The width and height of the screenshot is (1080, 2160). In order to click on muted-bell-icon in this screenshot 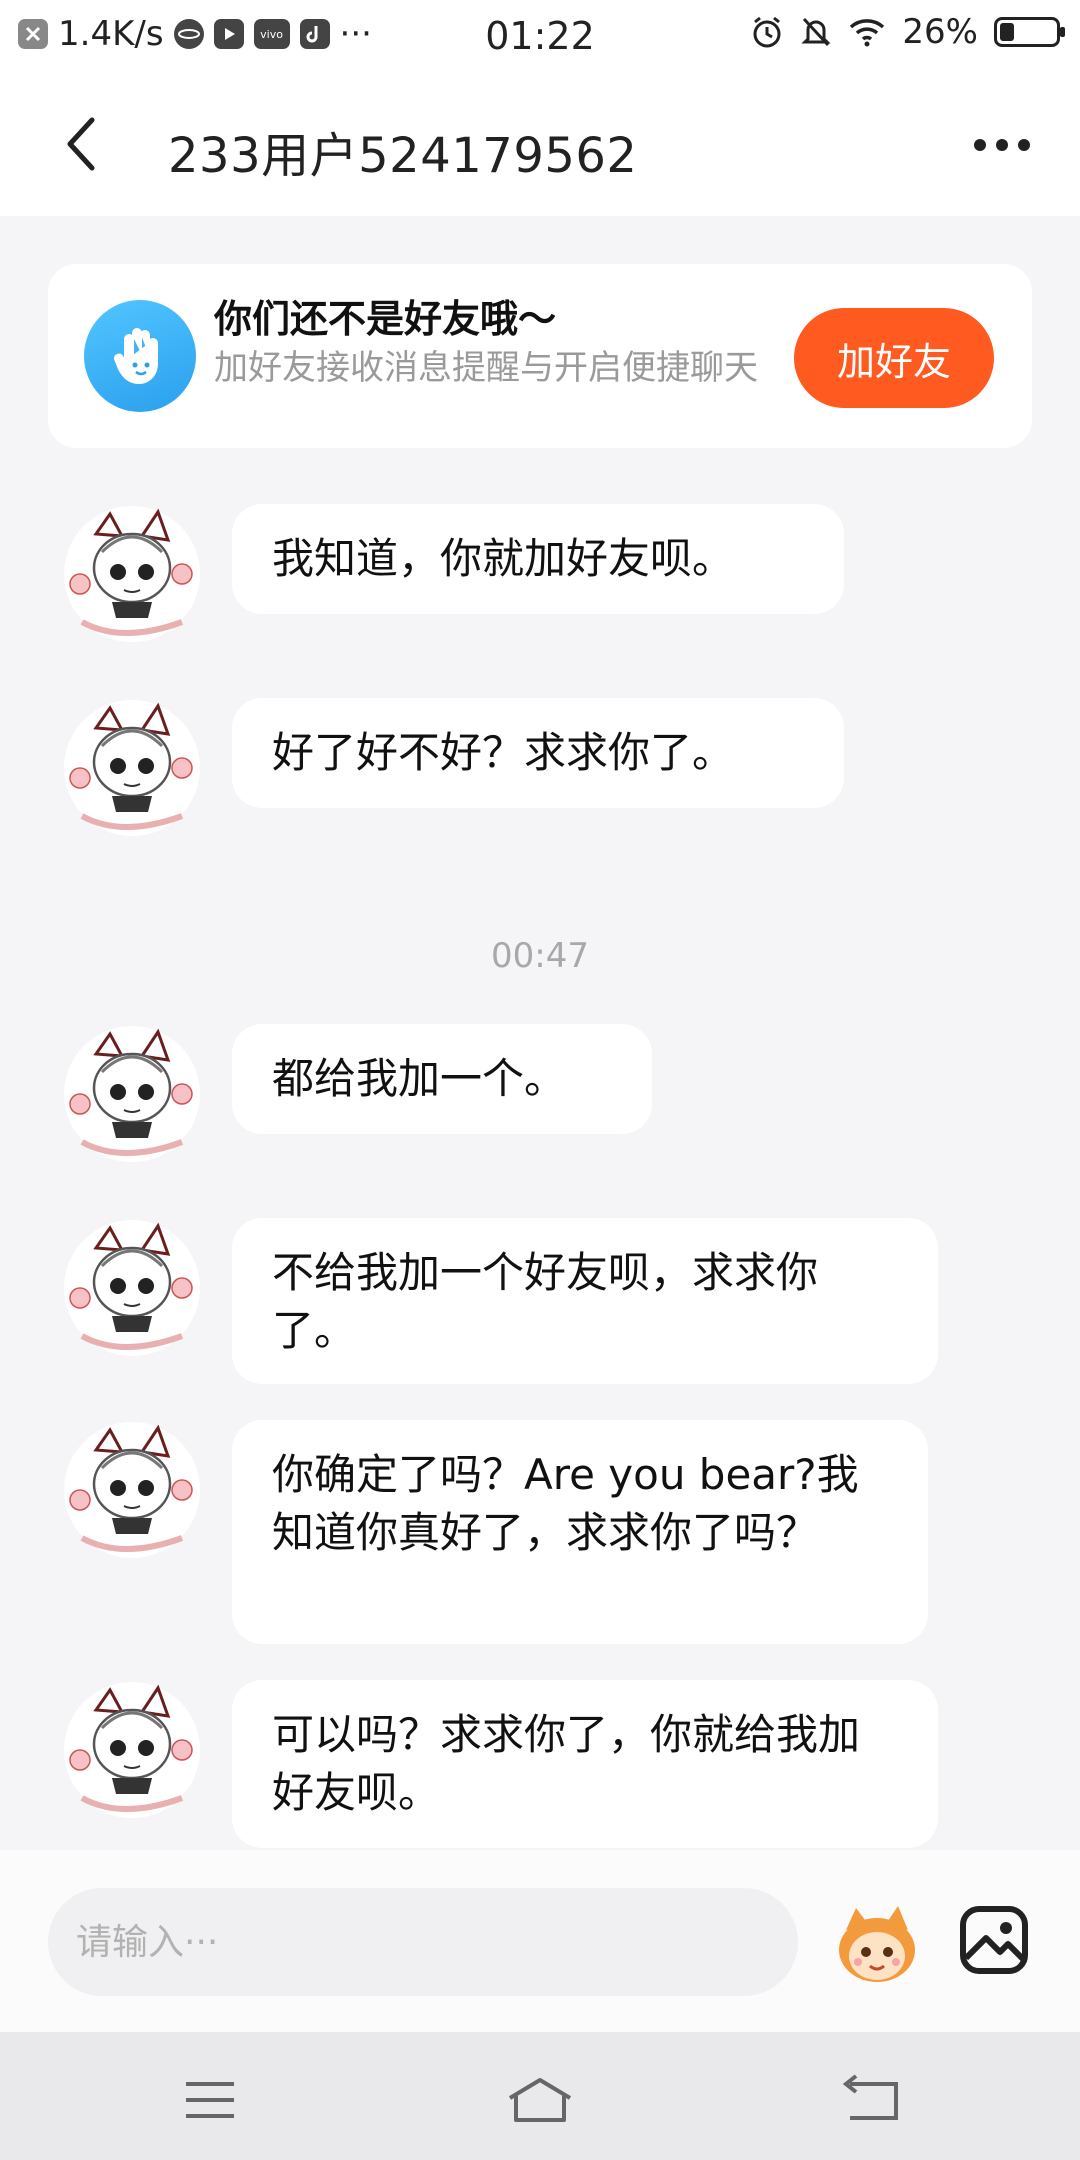, I will do `click(816, 32)`.